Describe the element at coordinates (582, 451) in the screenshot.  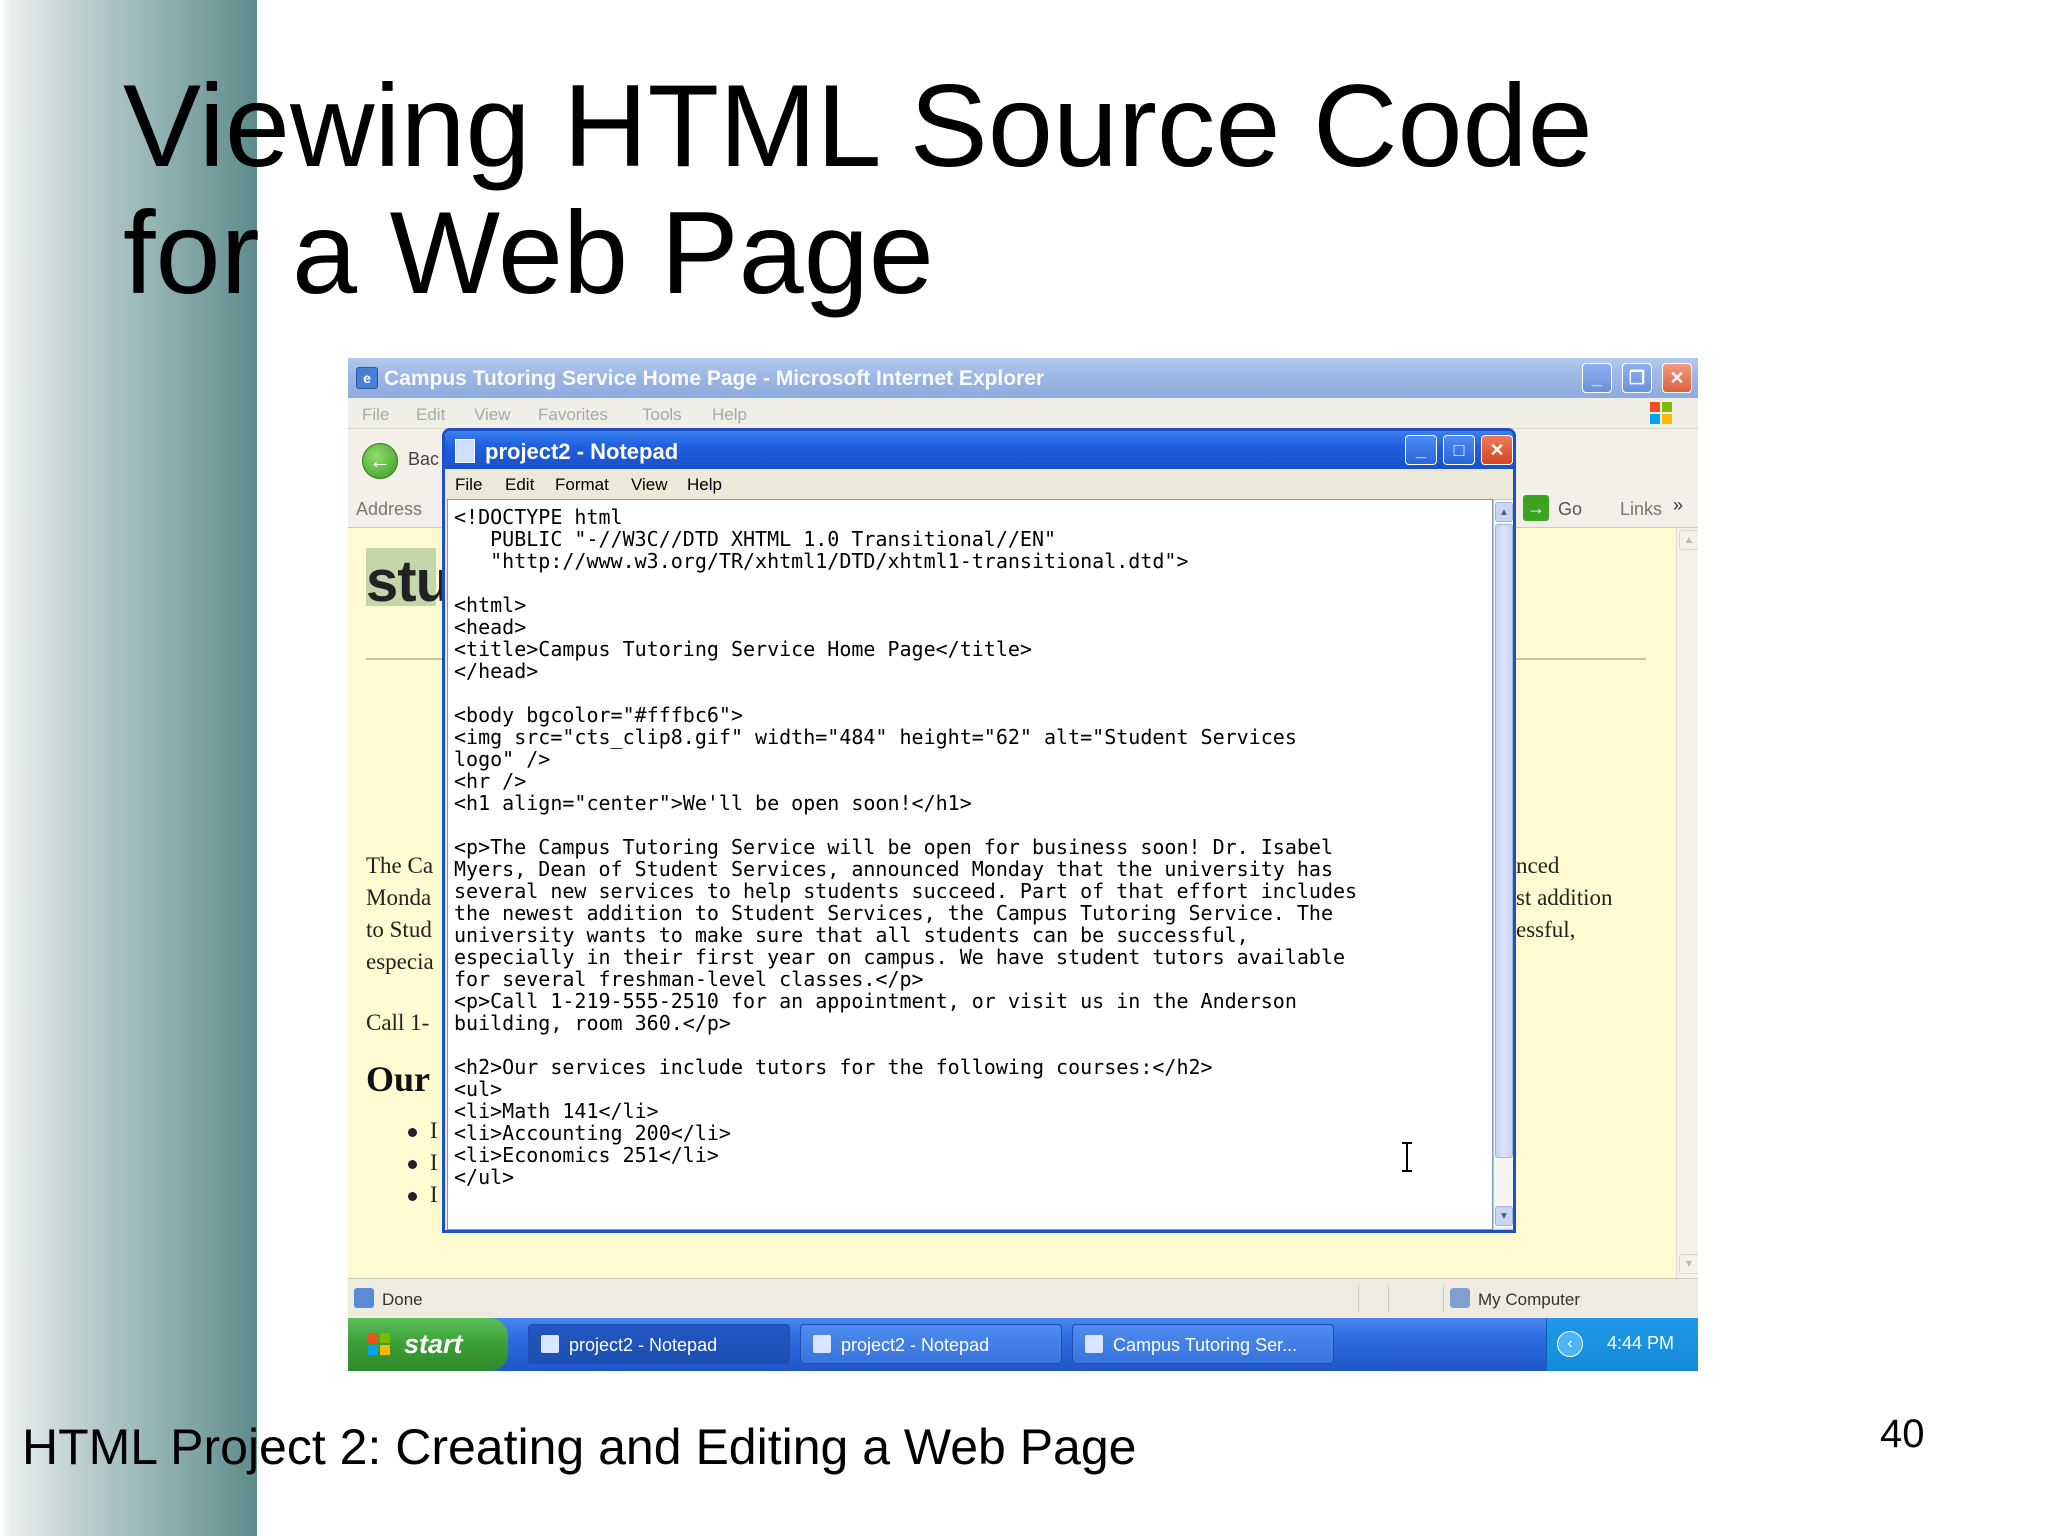
I see `notepad-window-title: project2 - Notepad` at that location.